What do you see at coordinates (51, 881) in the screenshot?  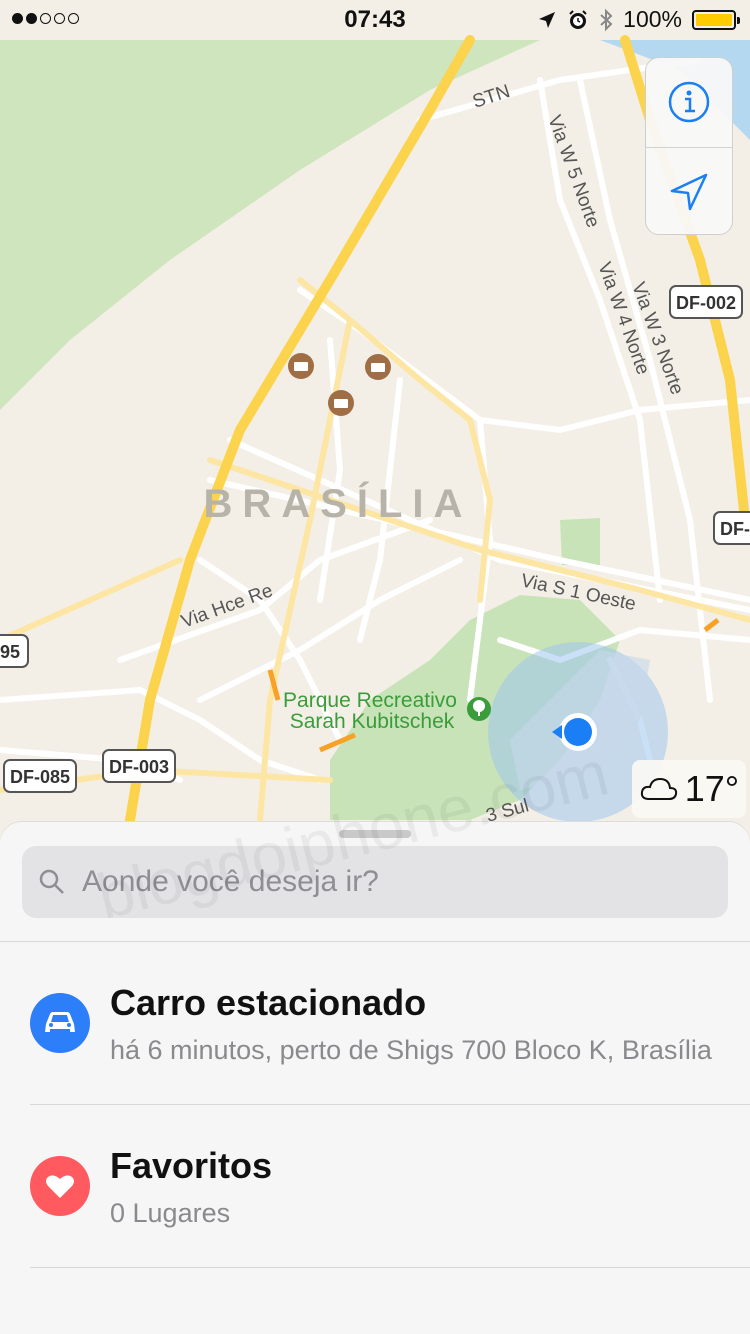 I see `search-icon` at bounding box center [51, 881].